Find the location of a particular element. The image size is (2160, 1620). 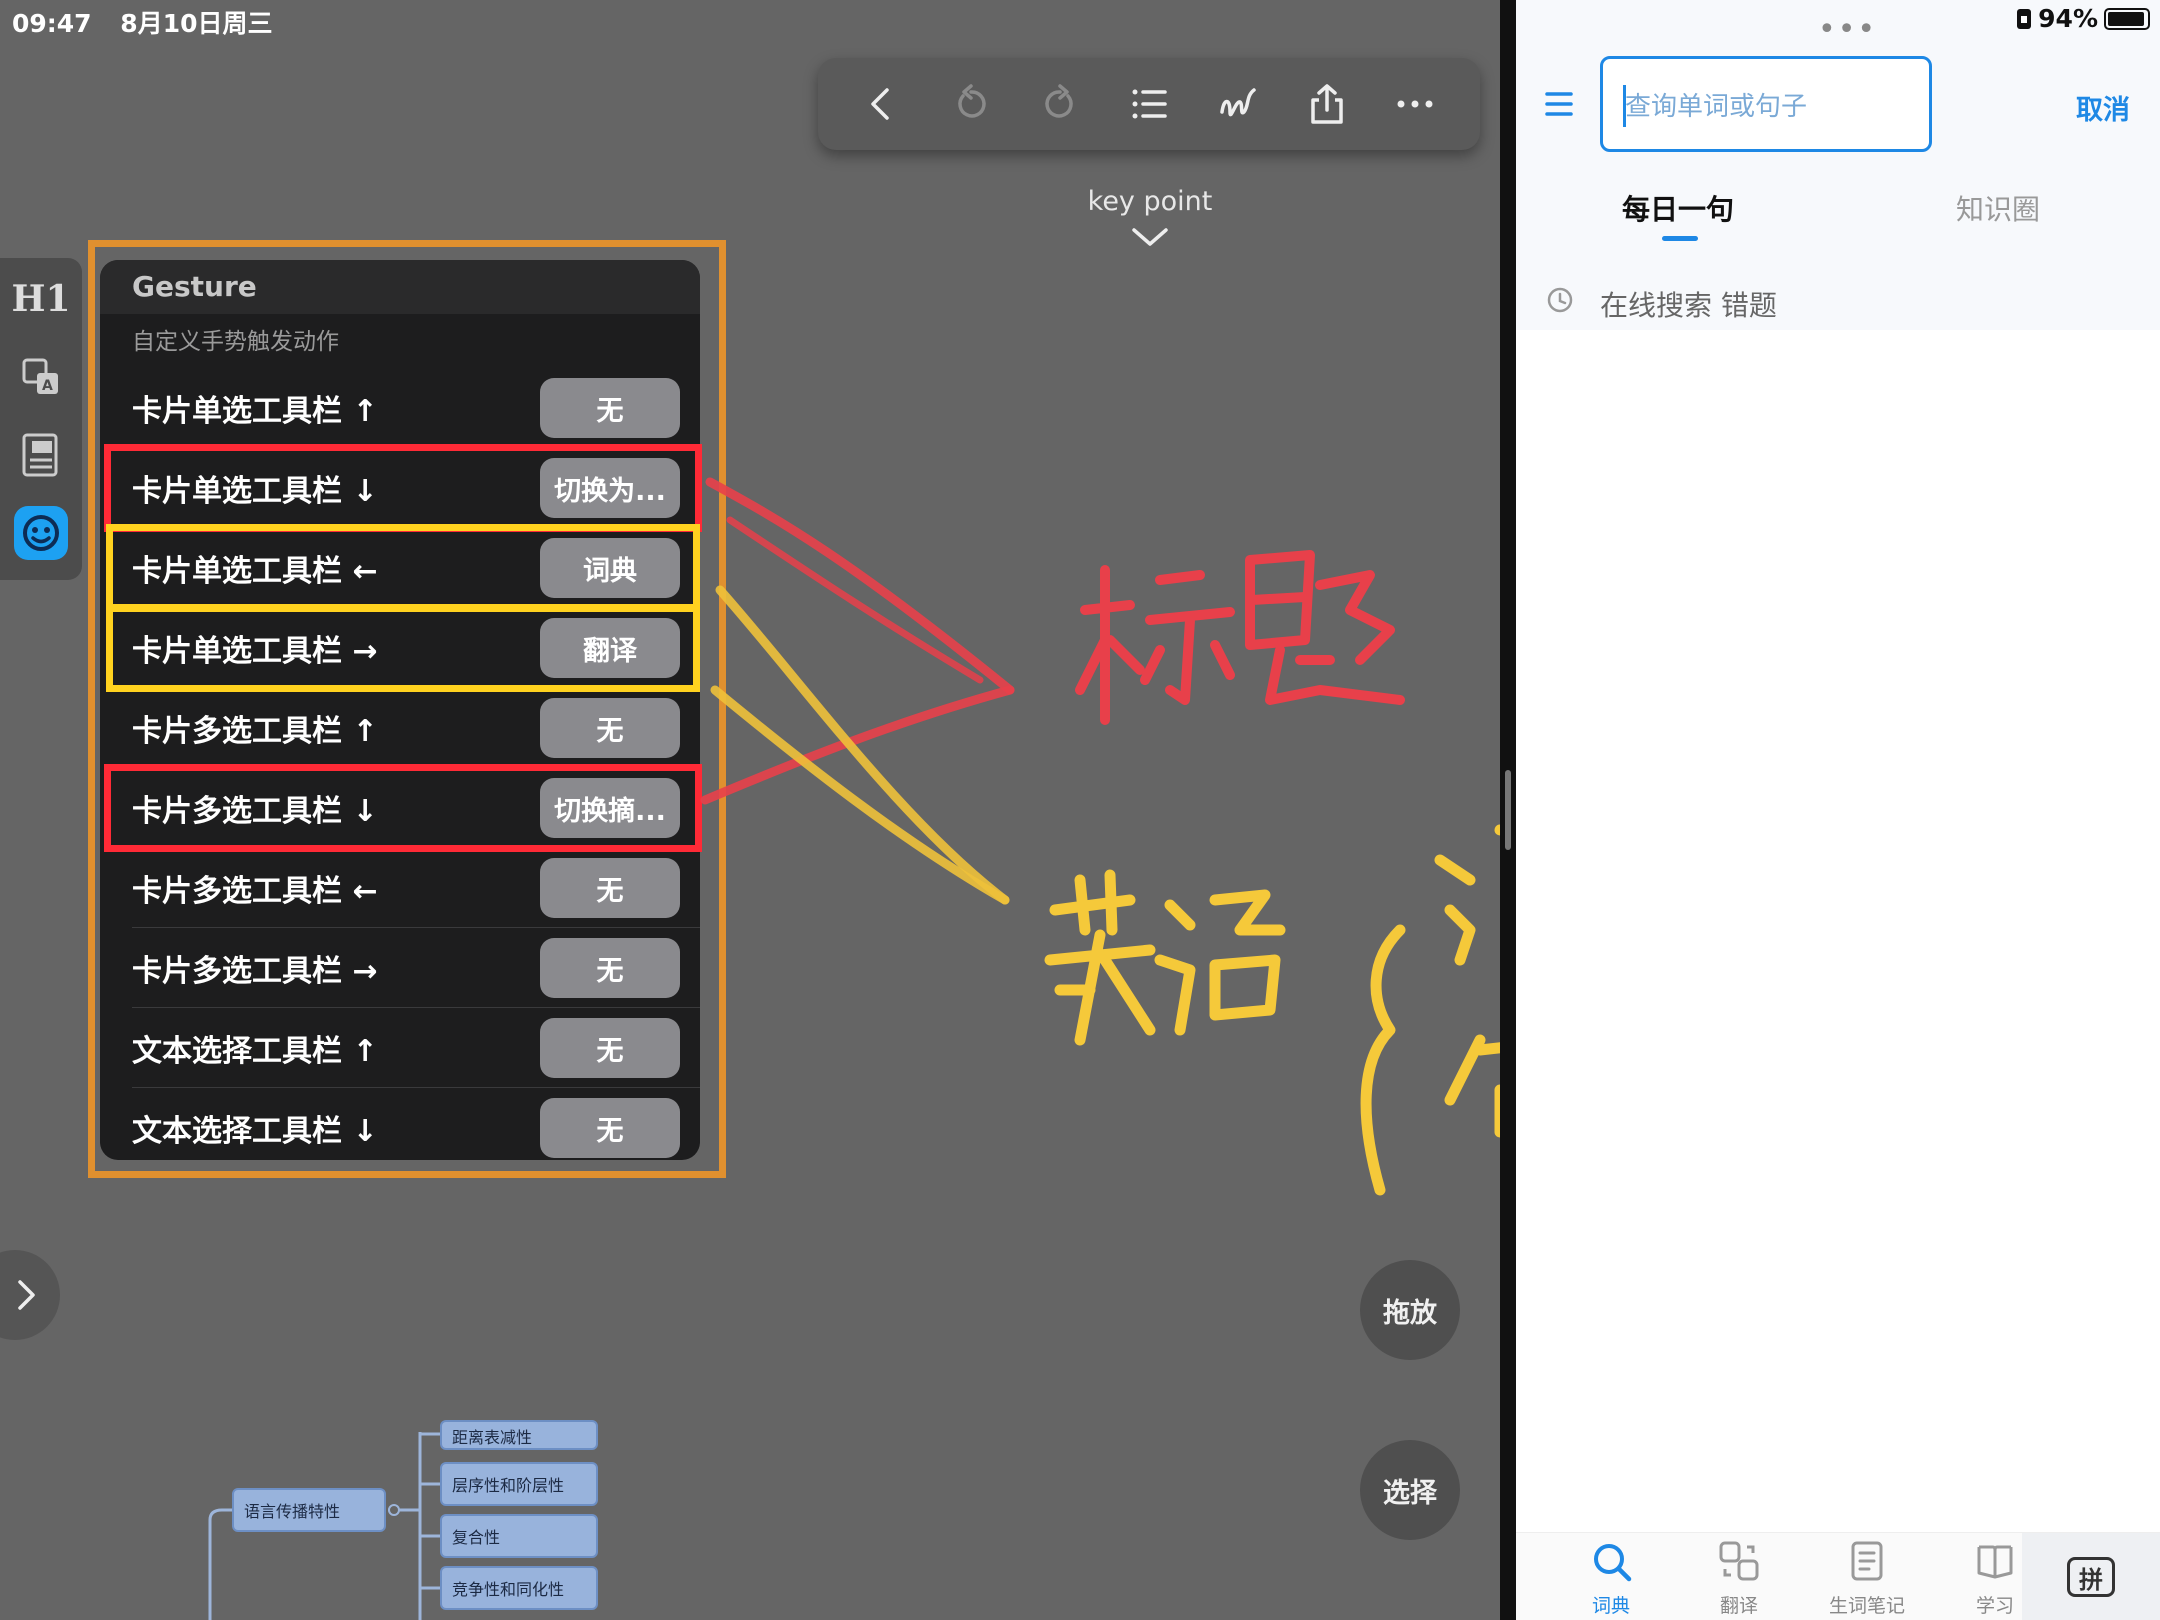

translate-icon is located at coordinates (1739, 1561).